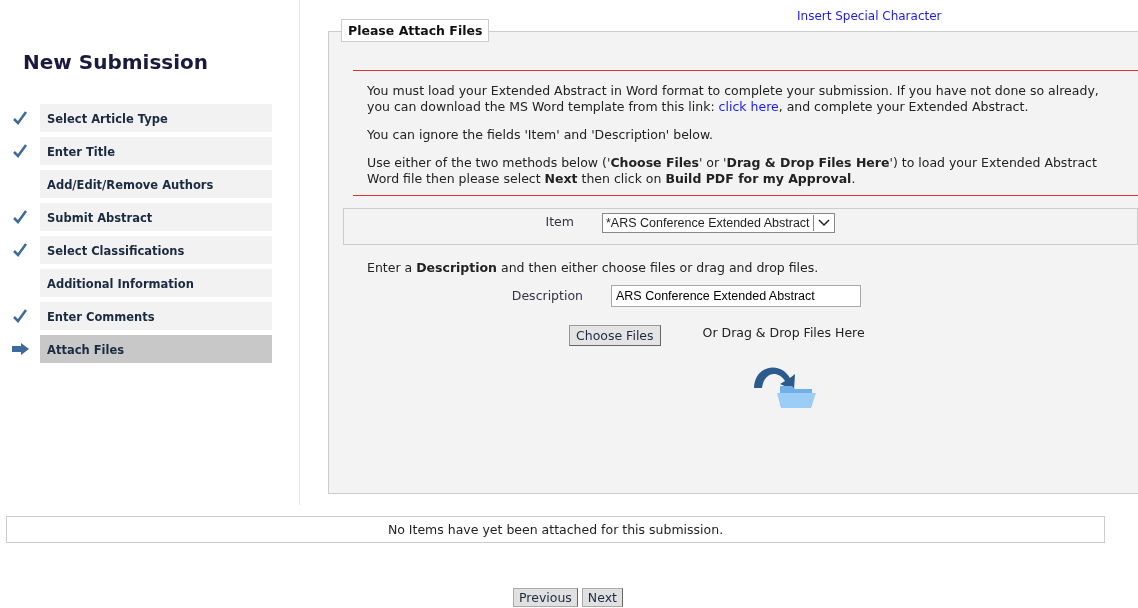 The image size is (1138, 608). Describe the element at coordinates (732, 171) in the screenshot. I see `instruction-paragraph: Use either of the two methods below ('Choose Files' or 'Drag & Drop Files Here') to load your Extended Abstract Word file then please select Next then click on Build PDF for my Approval.` at that location.